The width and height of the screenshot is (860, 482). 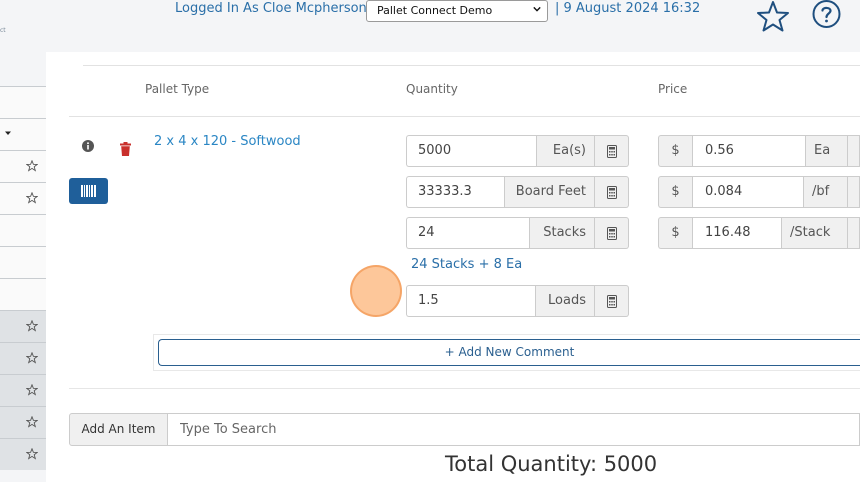 What do you see at coordinates (118, 429) in the screenshot?
I see `add-item-button: Add An Item` at bounding box center [118, 429].